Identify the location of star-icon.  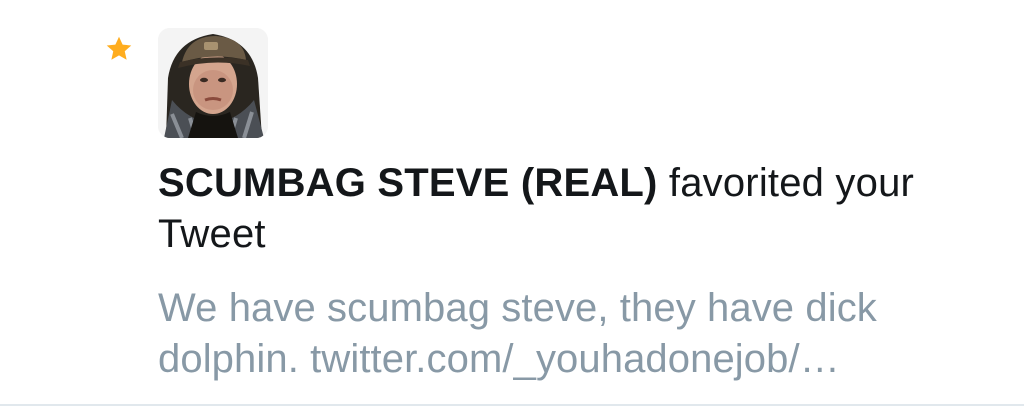
(119, 48).